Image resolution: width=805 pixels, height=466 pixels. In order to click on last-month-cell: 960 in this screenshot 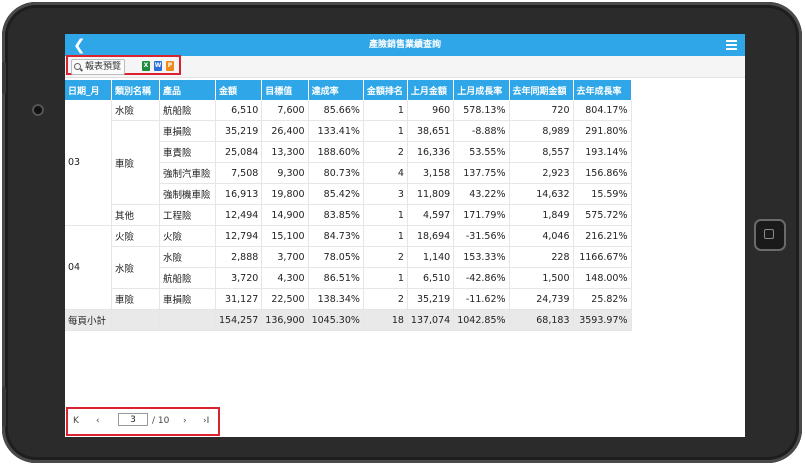, I will do `click(431, 110)`.